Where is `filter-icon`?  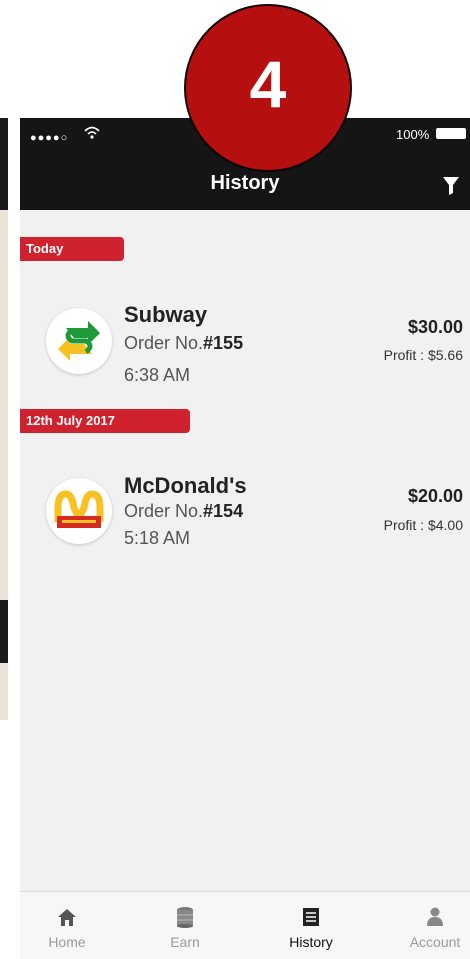 filter-icon is located at coordinates (451, 185).